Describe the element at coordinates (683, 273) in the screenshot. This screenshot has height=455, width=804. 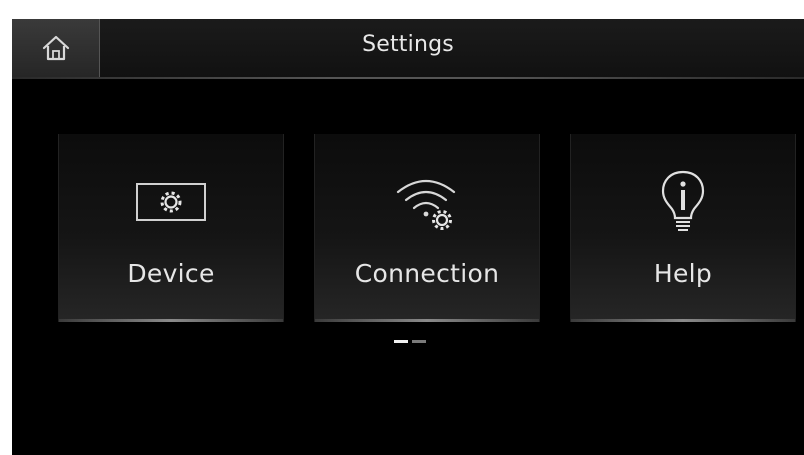
I see `tile-help-label: Help` at that location.